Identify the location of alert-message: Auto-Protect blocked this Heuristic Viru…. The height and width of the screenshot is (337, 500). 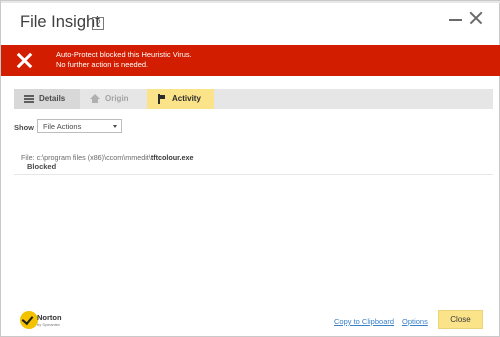
(124, 60).